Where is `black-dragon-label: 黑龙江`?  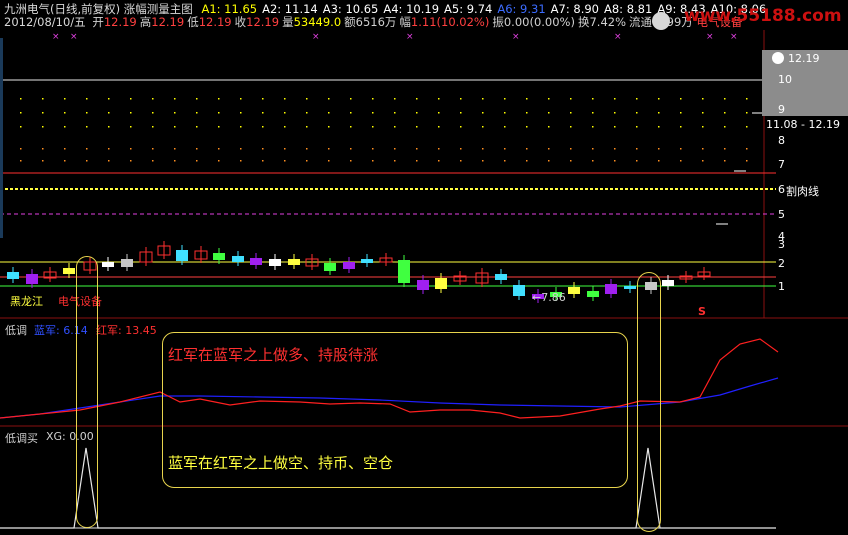 black-dragon-label: 黑龙江 is located at coordinates (26, 301).